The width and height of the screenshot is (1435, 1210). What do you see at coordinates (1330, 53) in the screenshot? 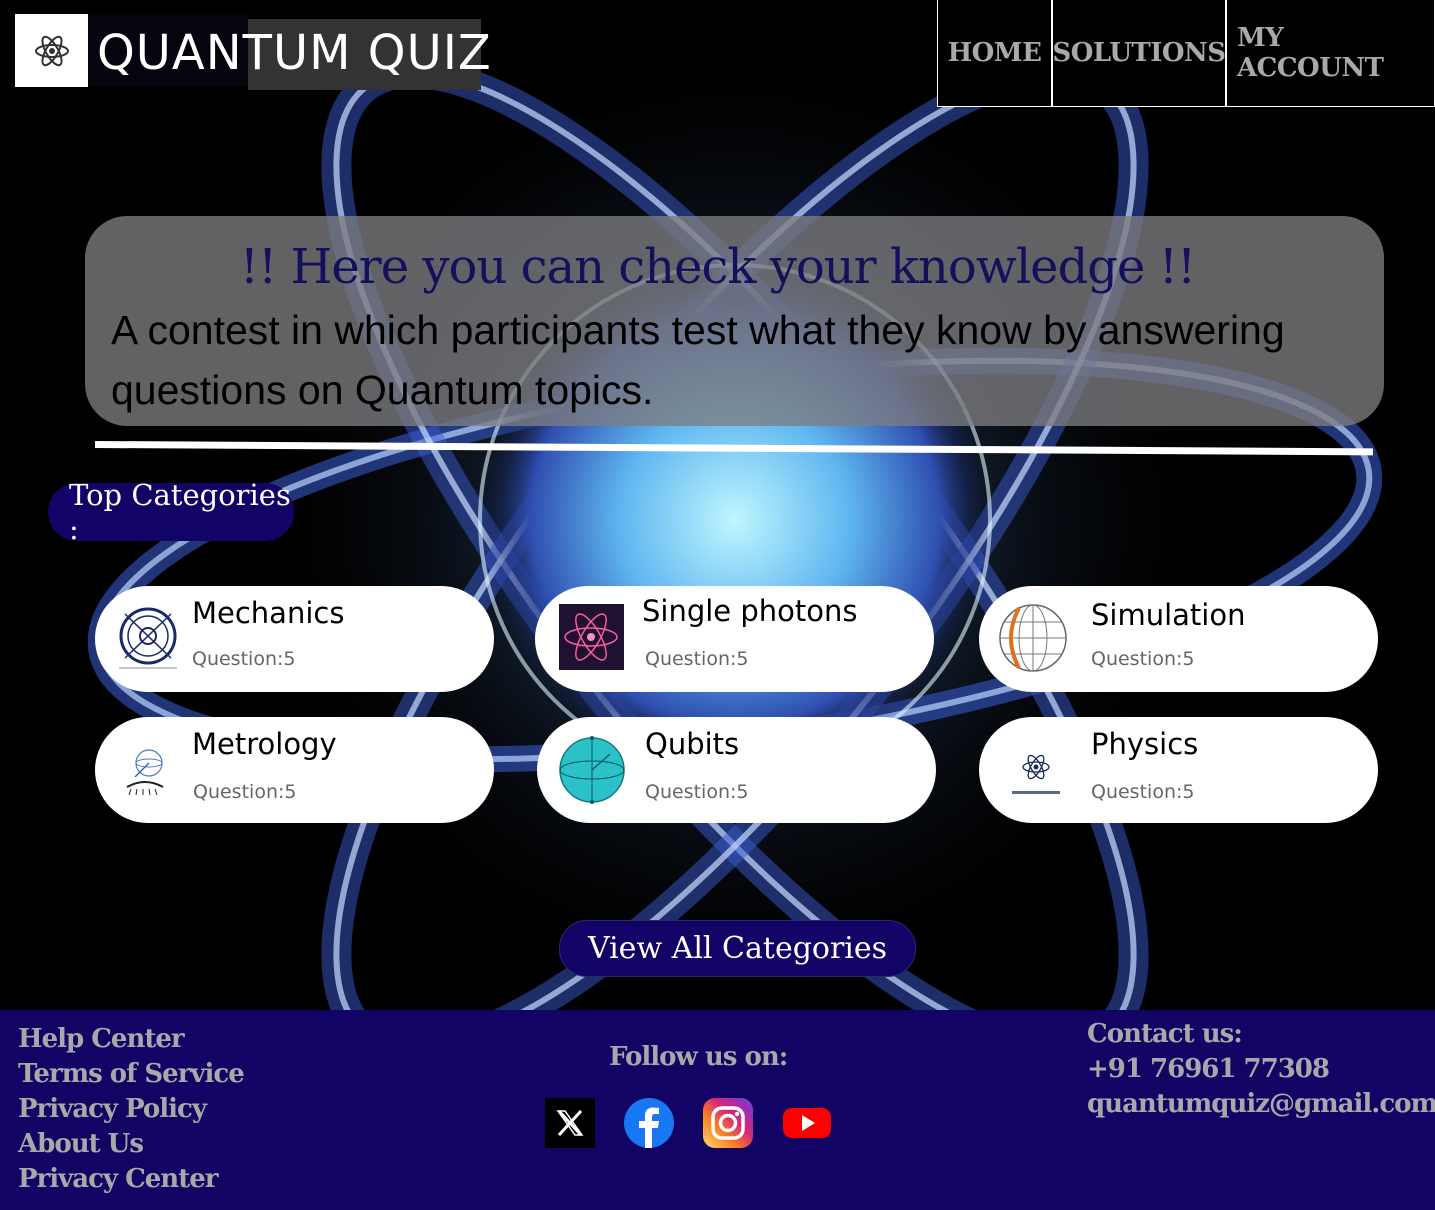
I see `nav-my-account: MY ACCOUNT` at bounding box center [1330, 53].